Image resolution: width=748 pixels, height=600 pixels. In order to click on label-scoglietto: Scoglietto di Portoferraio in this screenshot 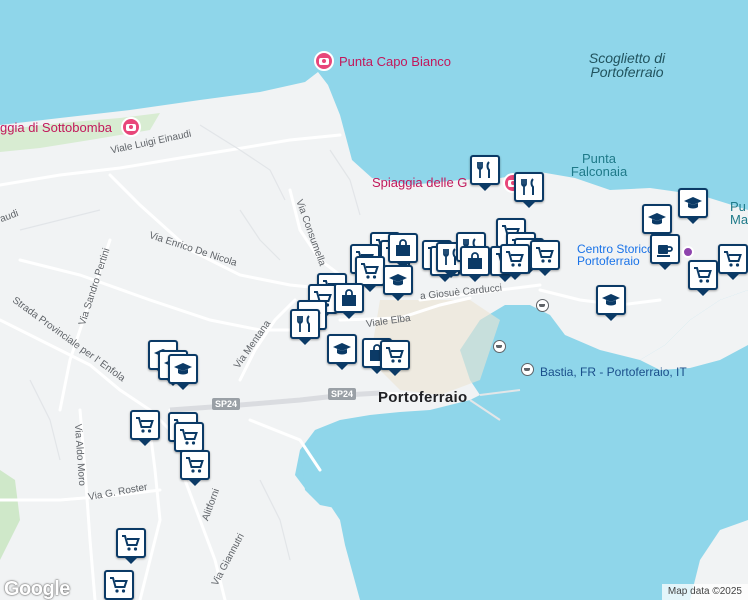, I will do `click(627, 65)`.